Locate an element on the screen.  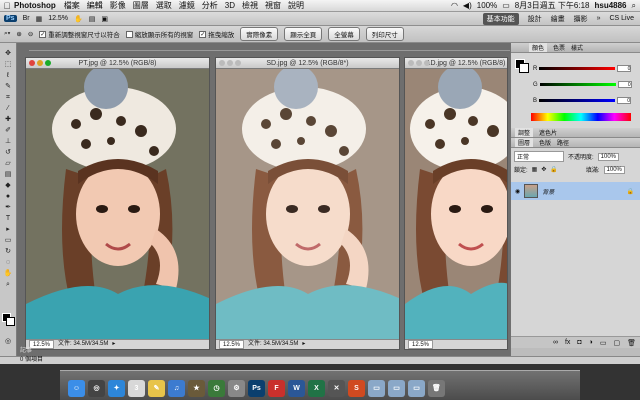
cs-live: CS Live is located at coordinates (621, 18).